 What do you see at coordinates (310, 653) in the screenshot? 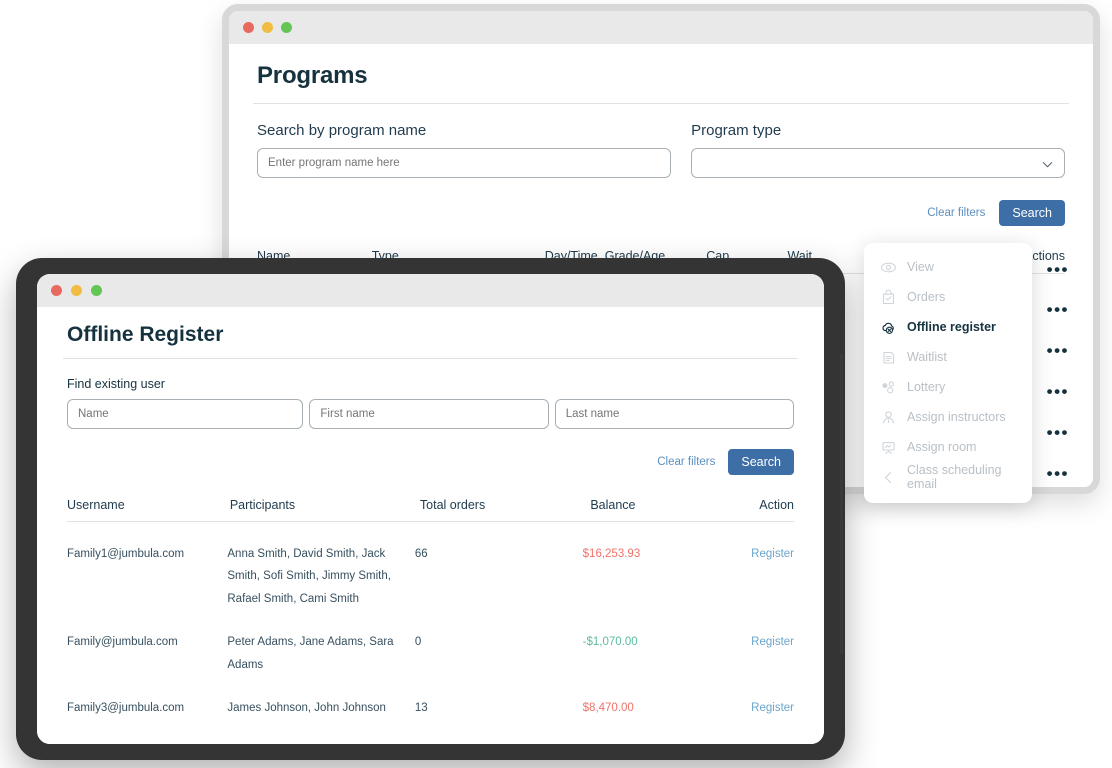
I see `cell-participants: Peter Adams, Jane Adams, Sara Adams` at bounding box center [310, 653].